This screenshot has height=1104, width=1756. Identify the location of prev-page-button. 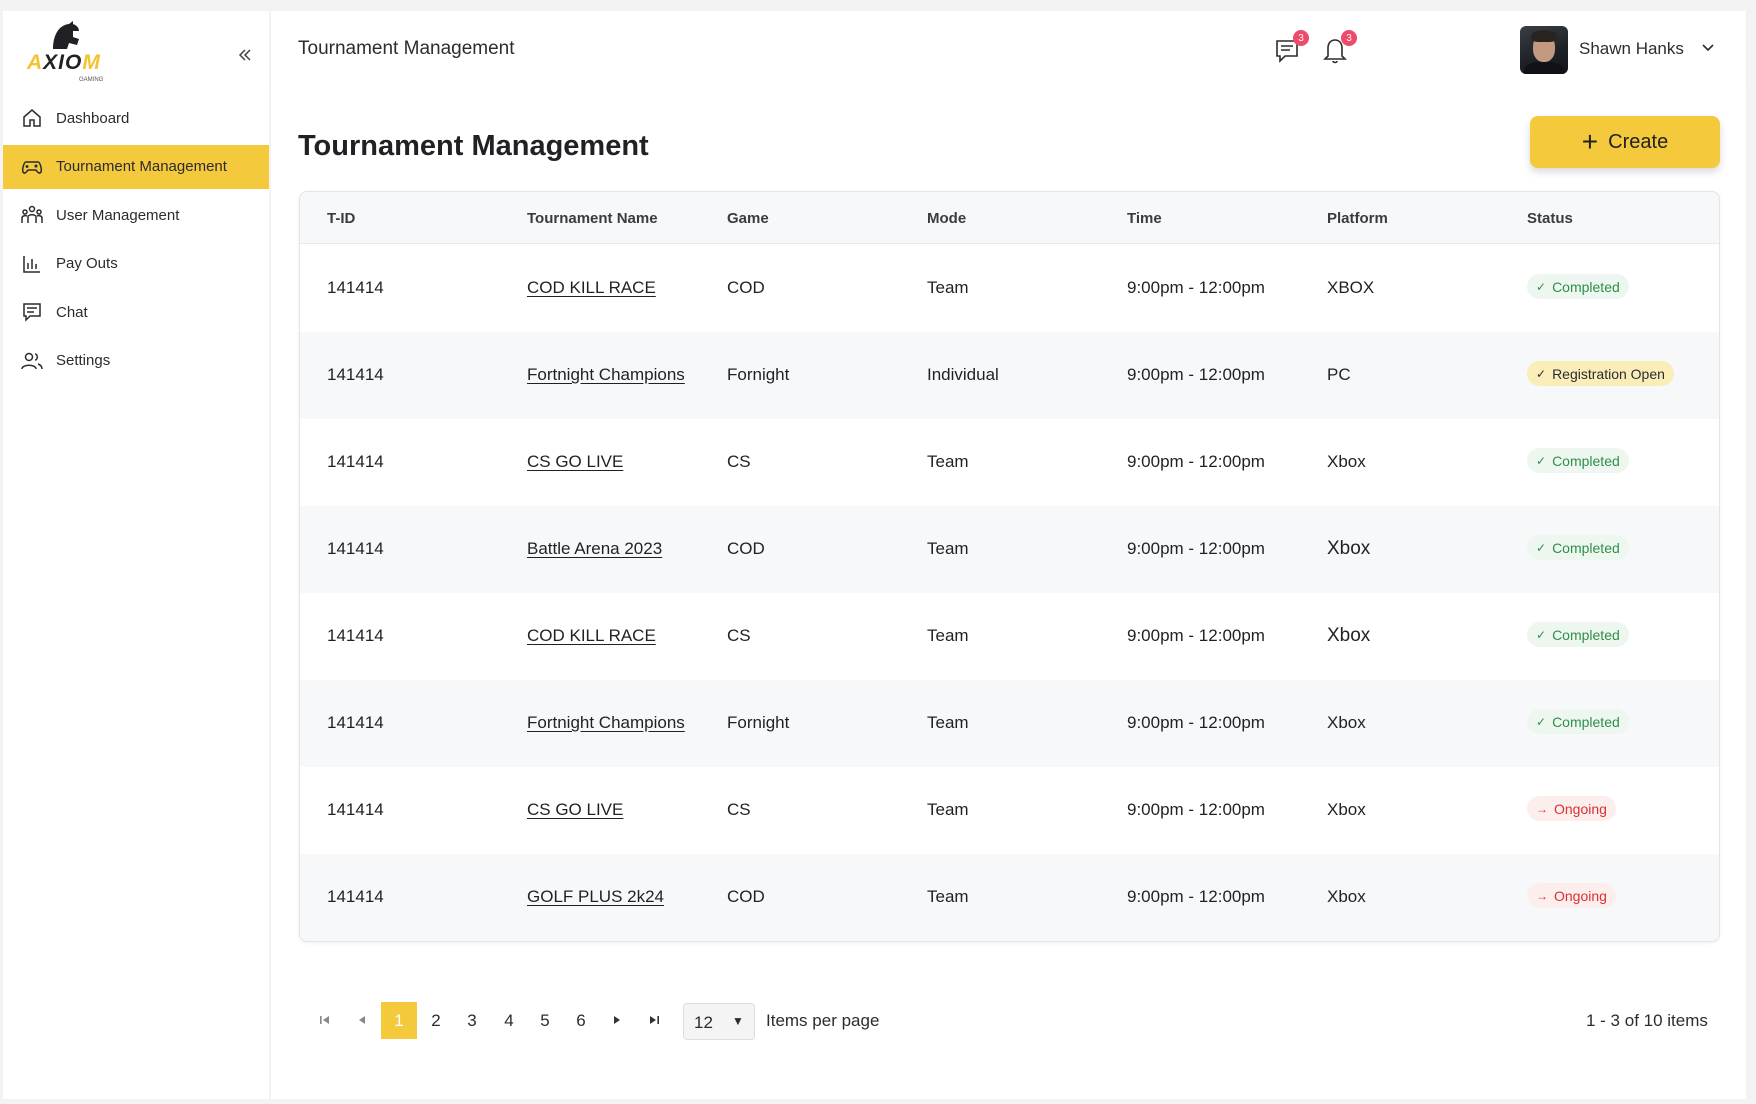
(362, 1020).